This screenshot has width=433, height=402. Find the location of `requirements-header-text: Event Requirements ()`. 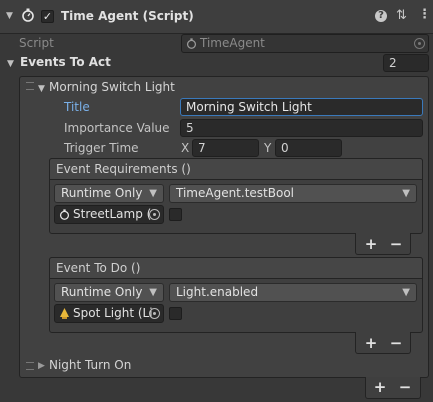

requirements-header-text: Event Requirements () is located at coordinates (123, 169).